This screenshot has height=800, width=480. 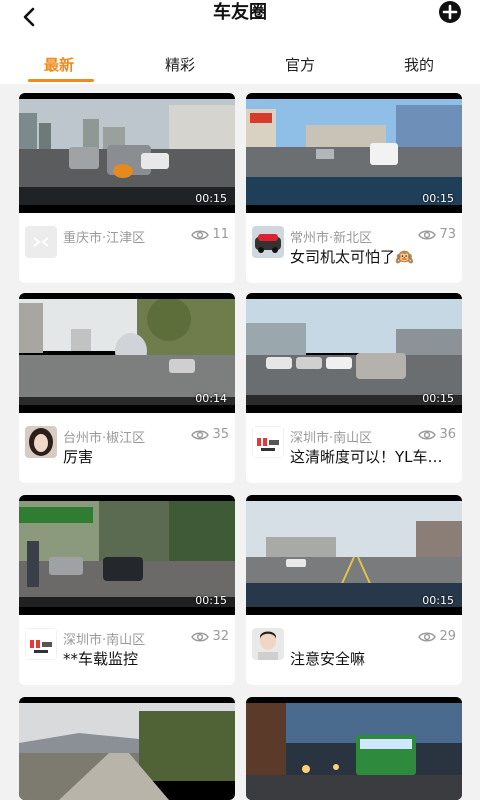 What do you see at coordinates (104, 238) in the screenshot?
I see `post-location: 重庆市·江津区` at bounding box center [104, 238].